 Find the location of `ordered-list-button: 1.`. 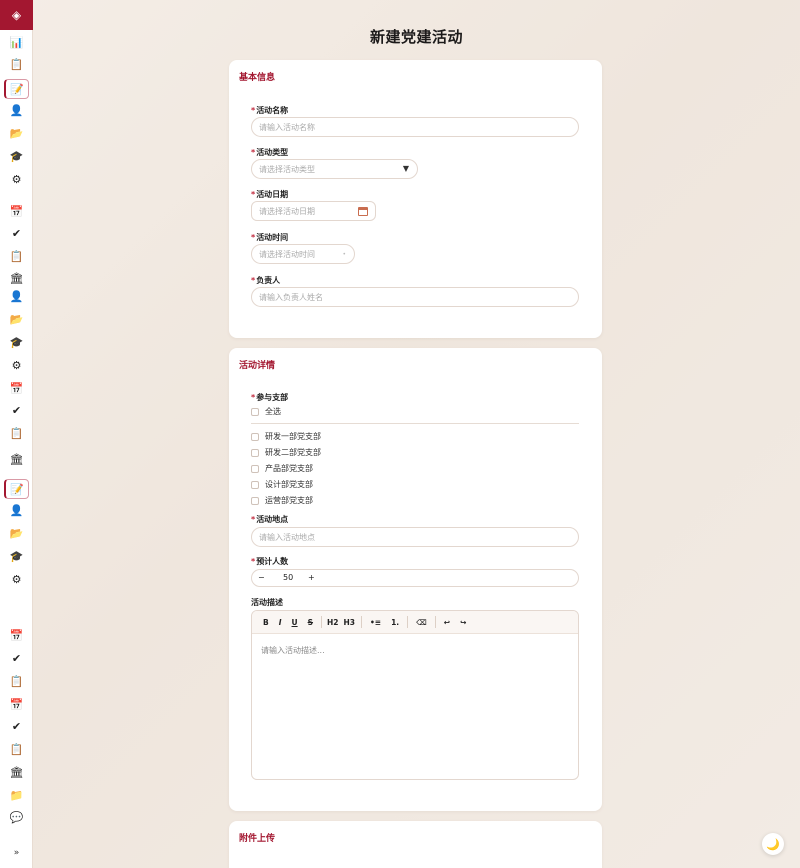

ordered-list-button: 1. is located at coordinates (395, 622).